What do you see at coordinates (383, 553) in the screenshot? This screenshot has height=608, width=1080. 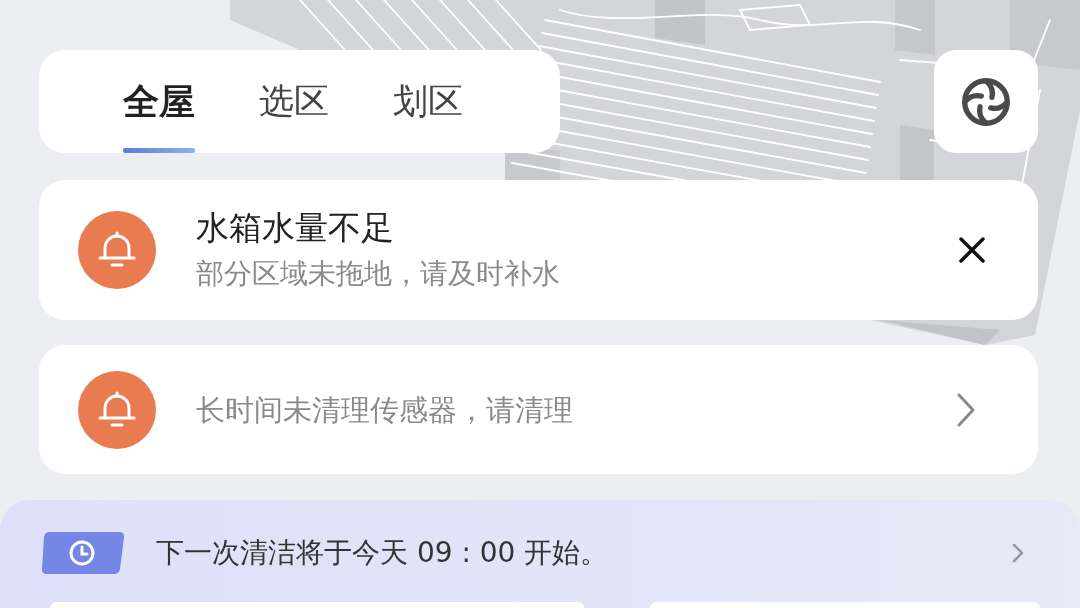 I see `schedule-text: 下一次清洁将于今天 09 : 00 开始。` at bounding box center [383, 553].